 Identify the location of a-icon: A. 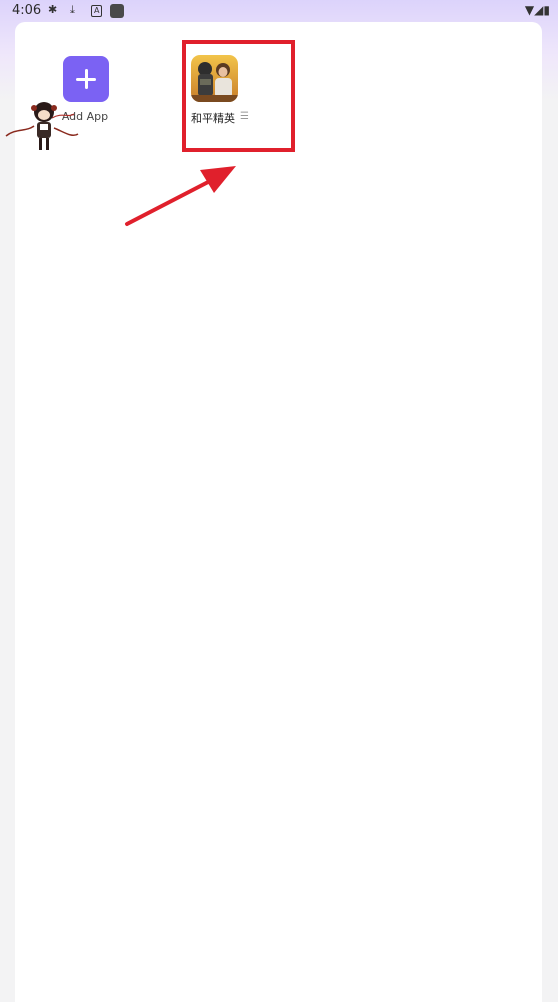
(97, 11).